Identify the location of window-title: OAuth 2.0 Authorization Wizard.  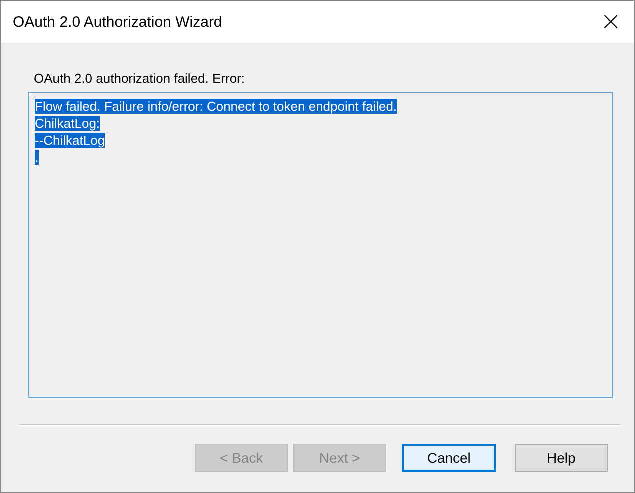
(117, 22).